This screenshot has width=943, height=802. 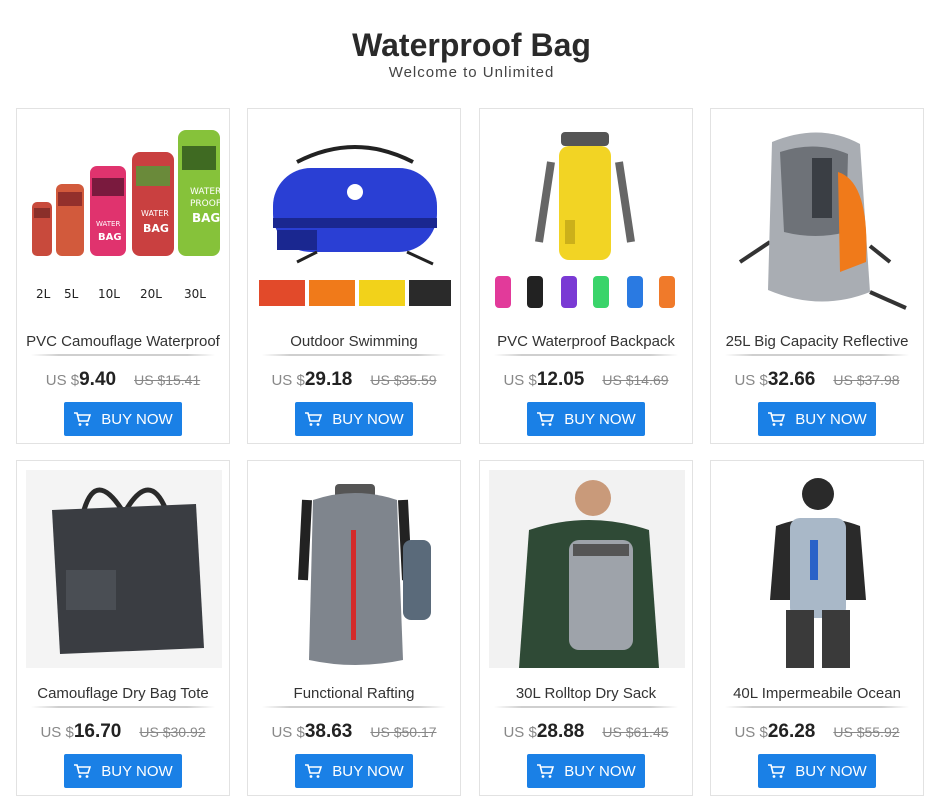 I want to click on sale-price: 32.66, so click(x=791, y=379).